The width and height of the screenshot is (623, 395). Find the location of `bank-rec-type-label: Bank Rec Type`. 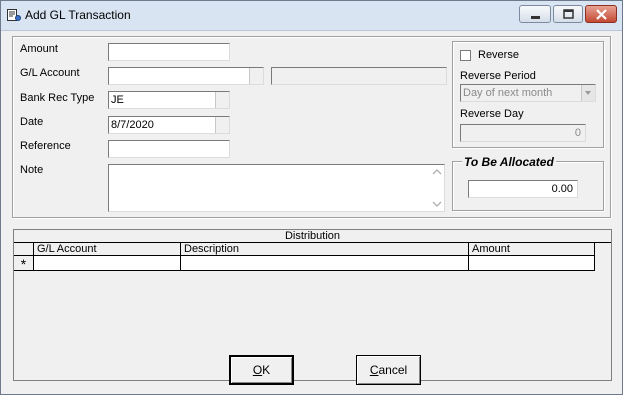

bank-rec-type-label: Bank Rec Type is located at coordinates (57, 98).